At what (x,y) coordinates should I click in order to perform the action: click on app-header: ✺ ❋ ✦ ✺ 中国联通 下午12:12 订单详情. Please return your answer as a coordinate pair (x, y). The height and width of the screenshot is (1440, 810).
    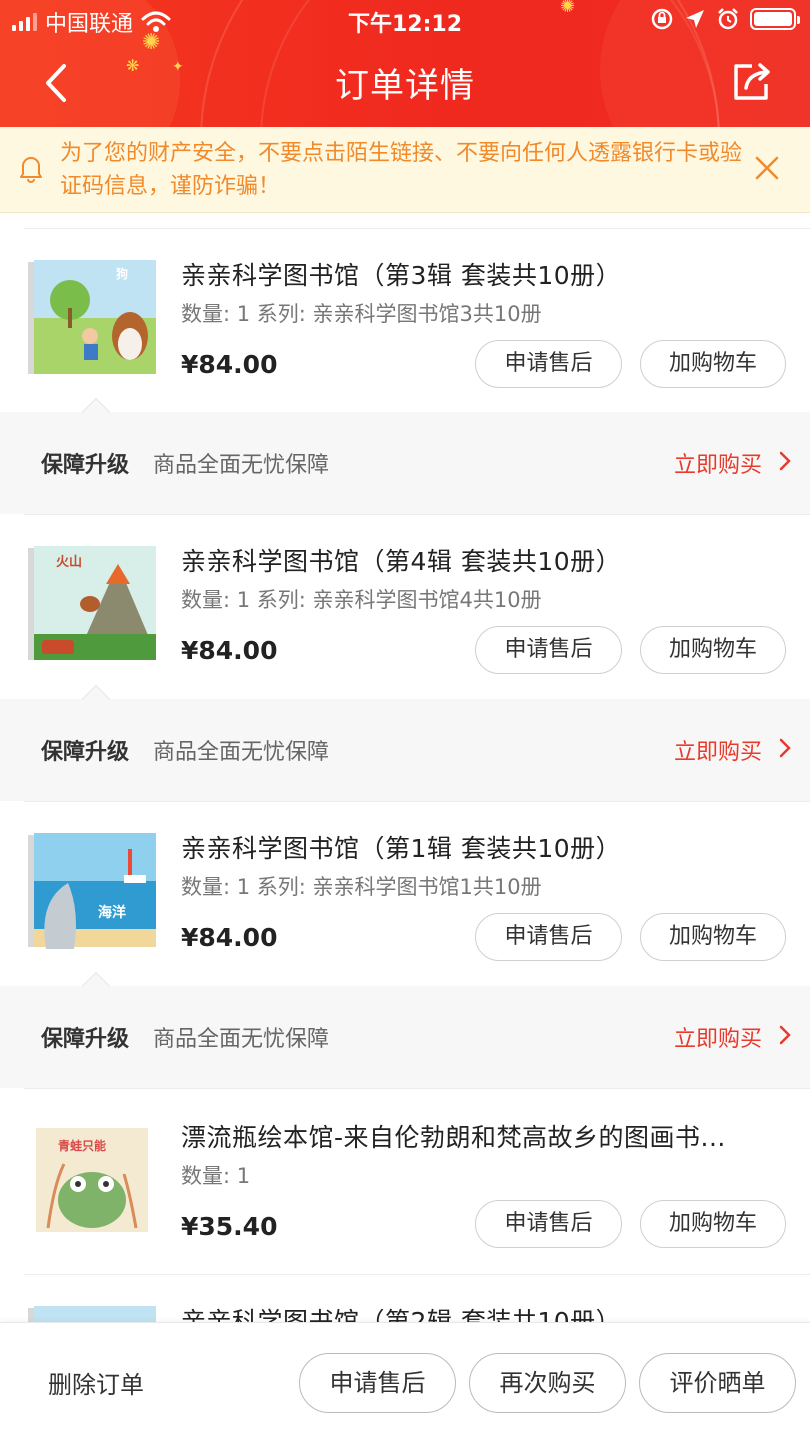
    Looking at the image, I should click on (405, 63).